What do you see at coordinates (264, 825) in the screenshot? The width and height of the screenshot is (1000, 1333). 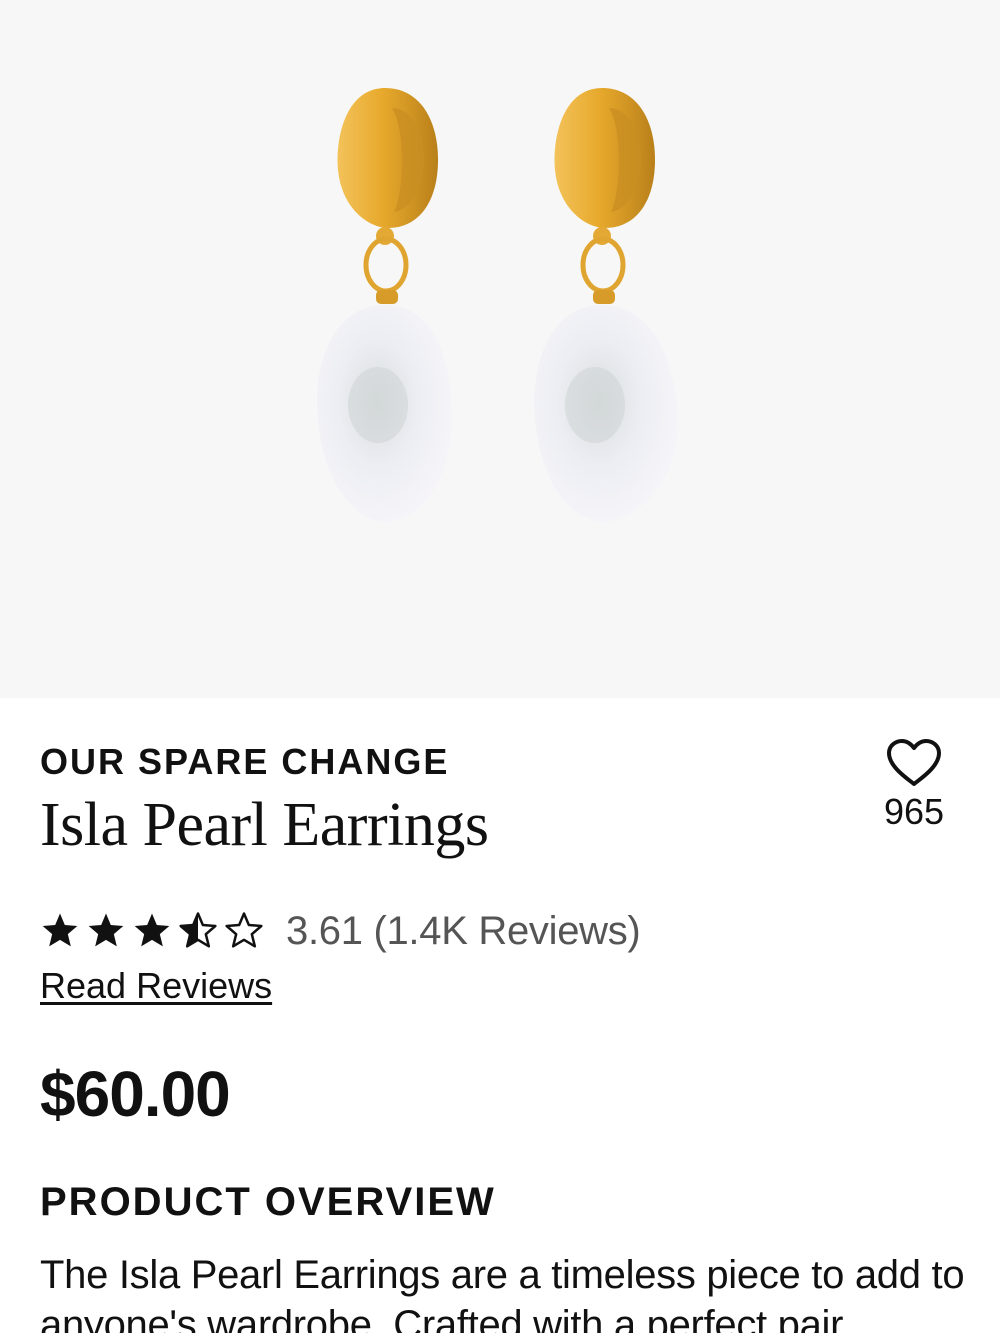 I see `product-title: Isla Pearl Earrings` at bounding box center [264, 825].